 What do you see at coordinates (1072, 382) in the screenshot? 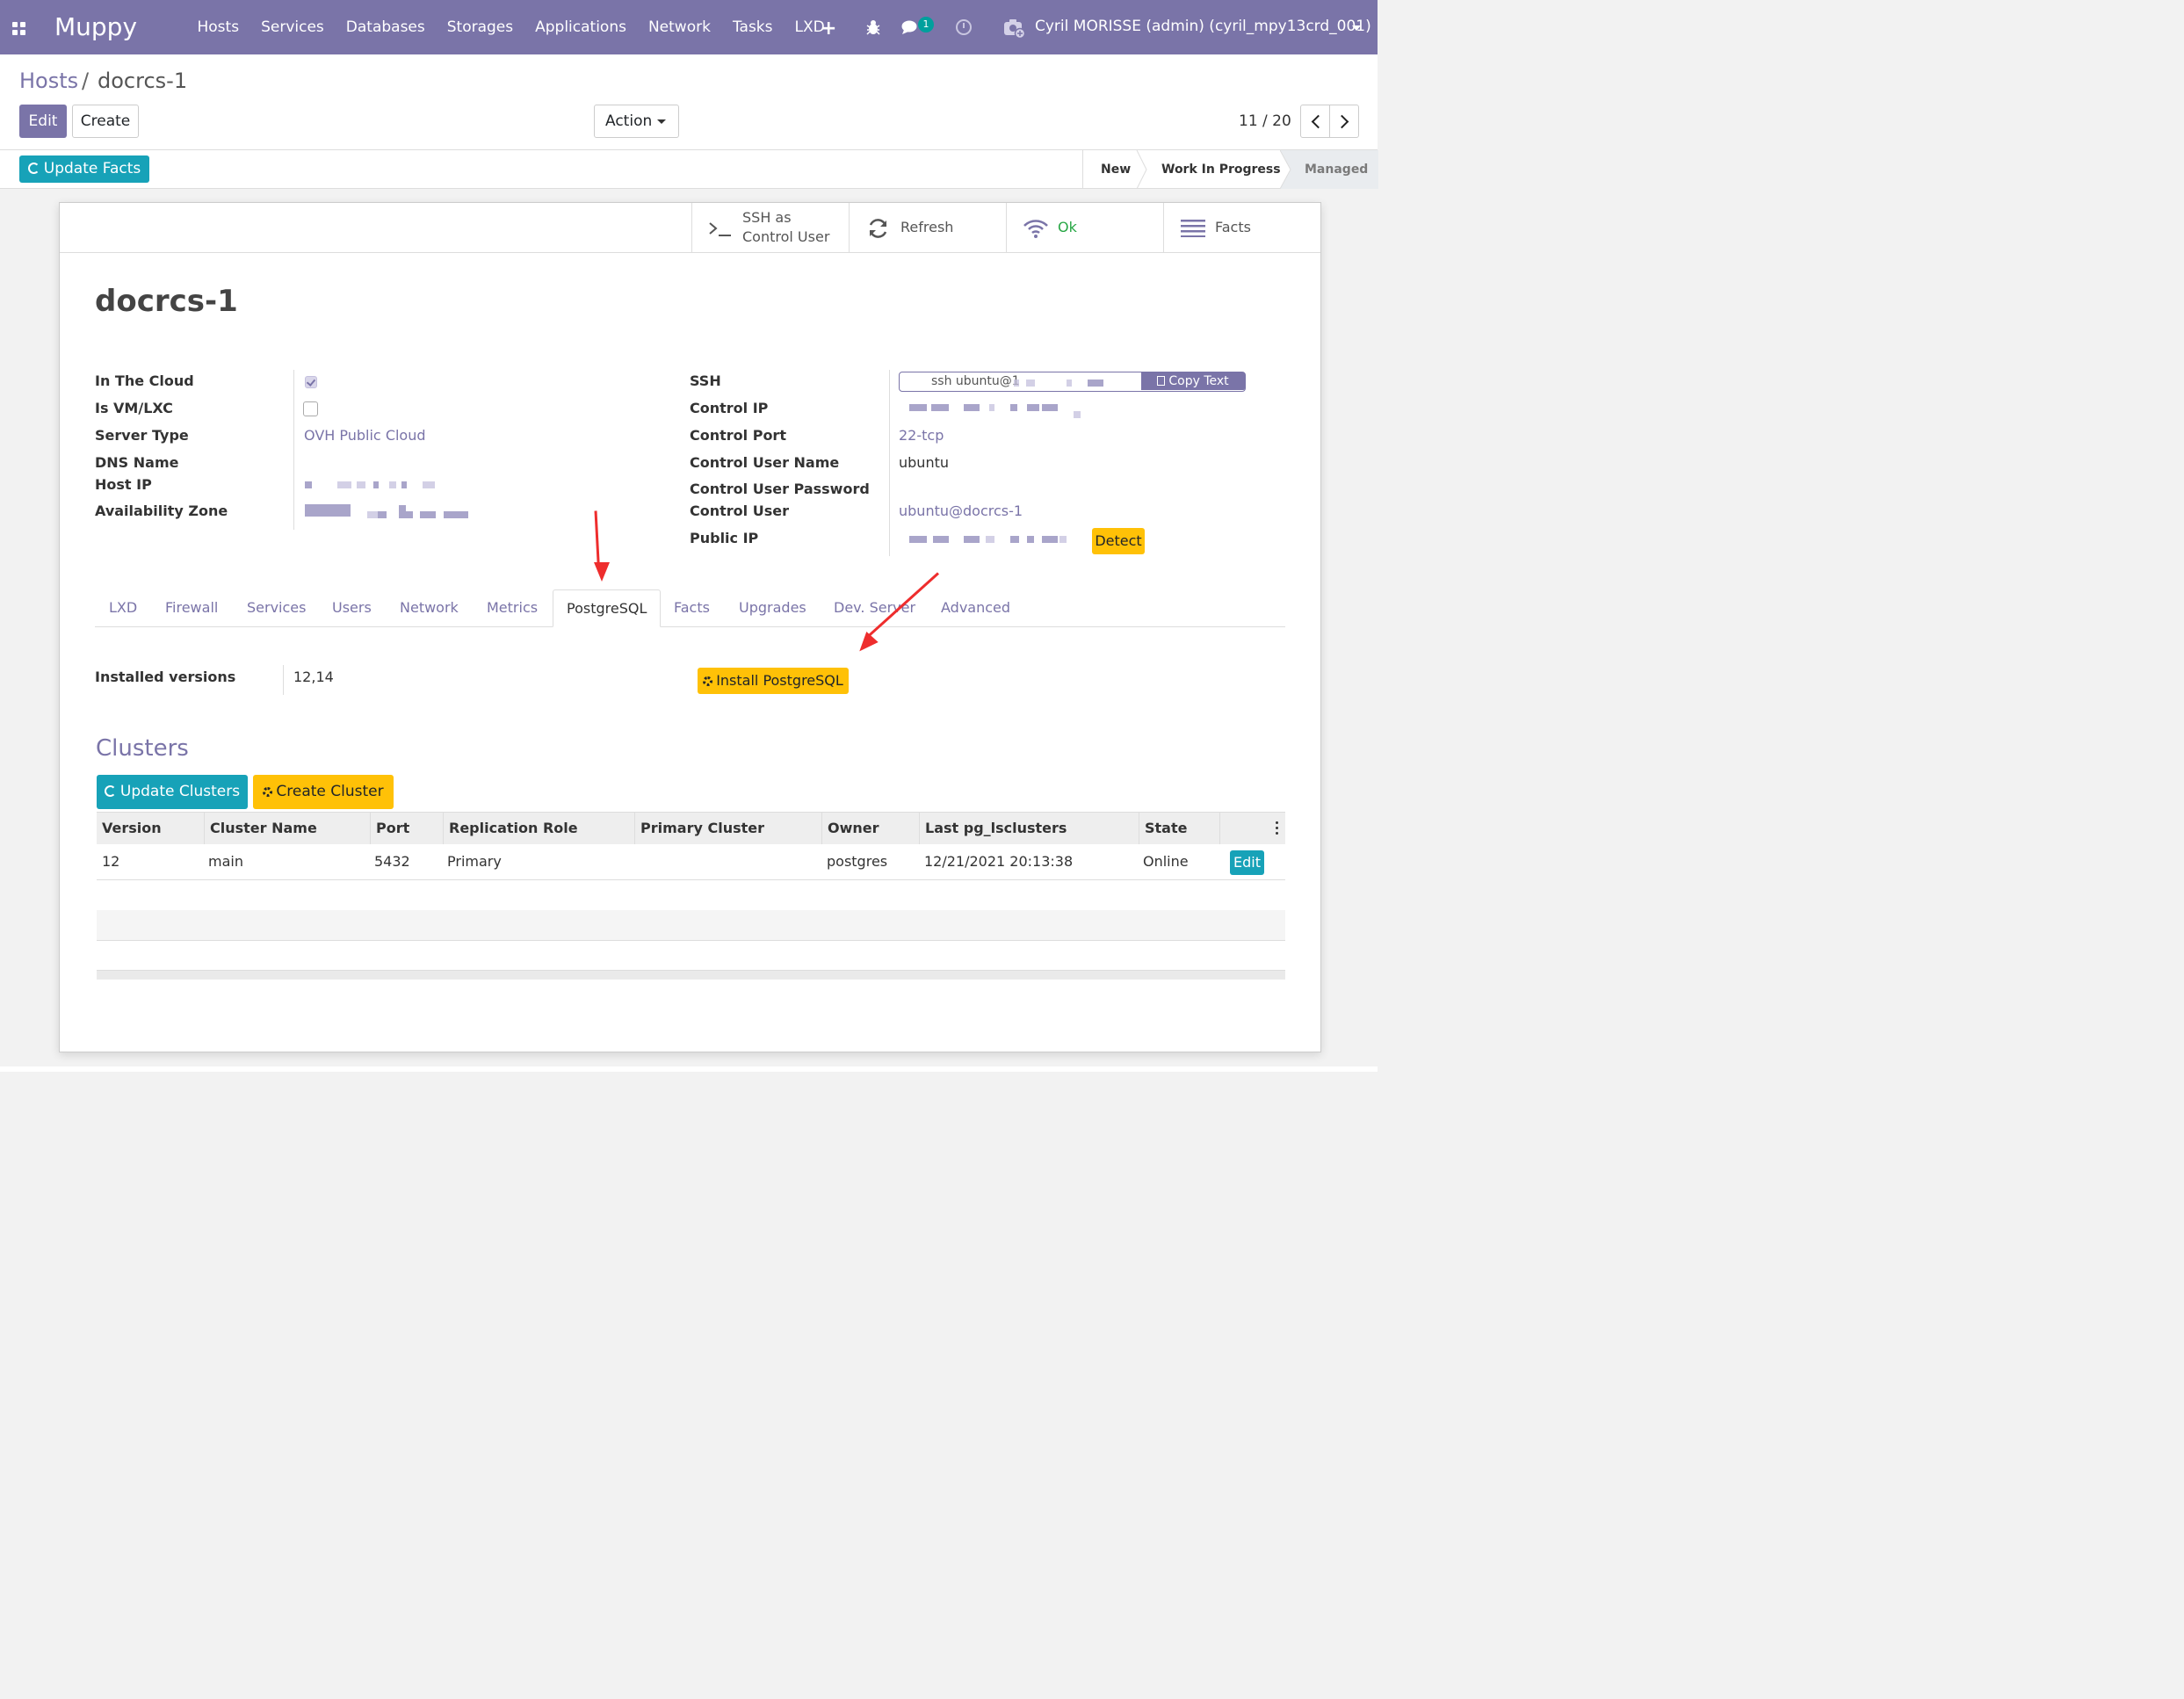
I see `ssh-command-field: ssh ubuntu@1 Copy Text` at bounding box center [1072, 382].